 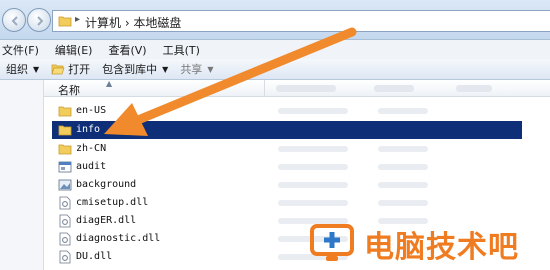 What do you see at coordinates (88, 129) in the screenshot?
I see `file-name: info` at bounding box center [88, 129].